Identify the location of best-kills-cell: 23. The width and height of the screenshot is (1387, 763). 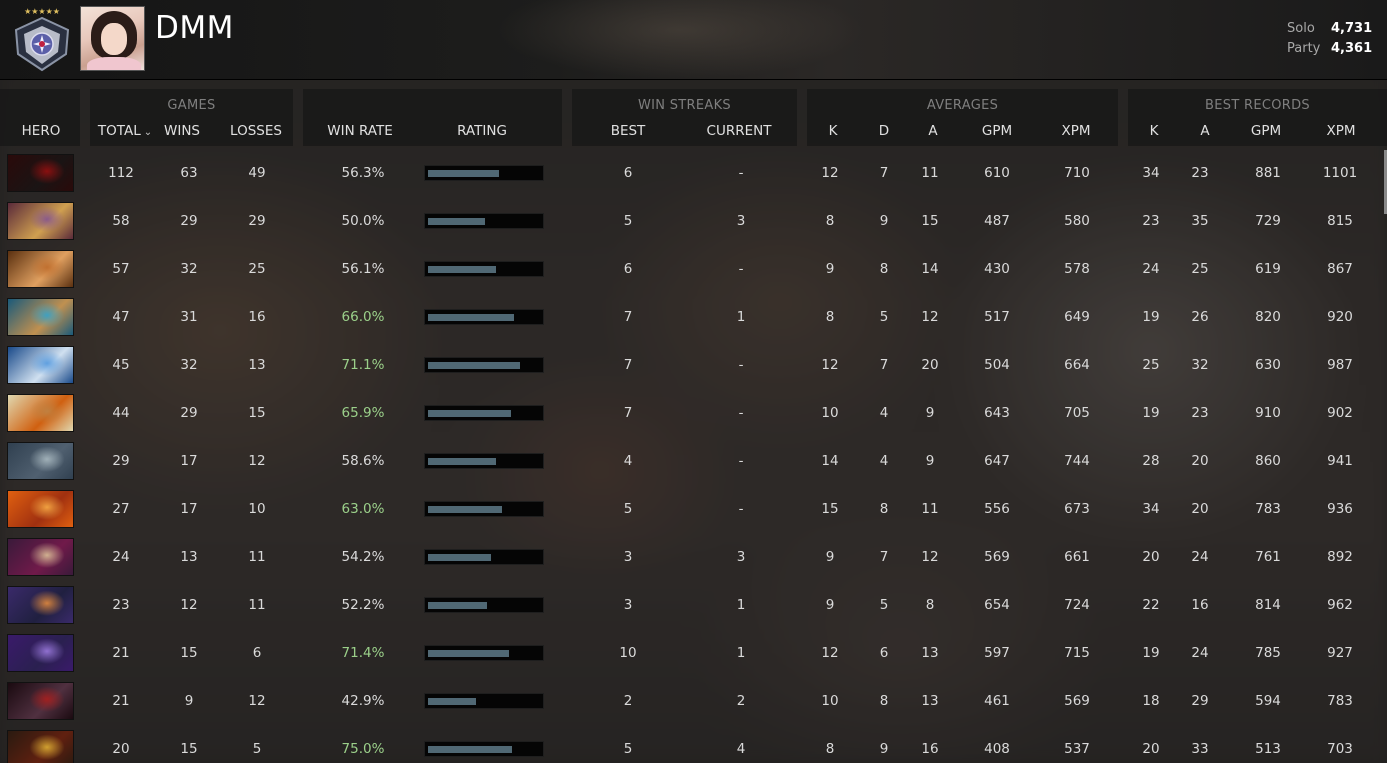
(1151, 221).